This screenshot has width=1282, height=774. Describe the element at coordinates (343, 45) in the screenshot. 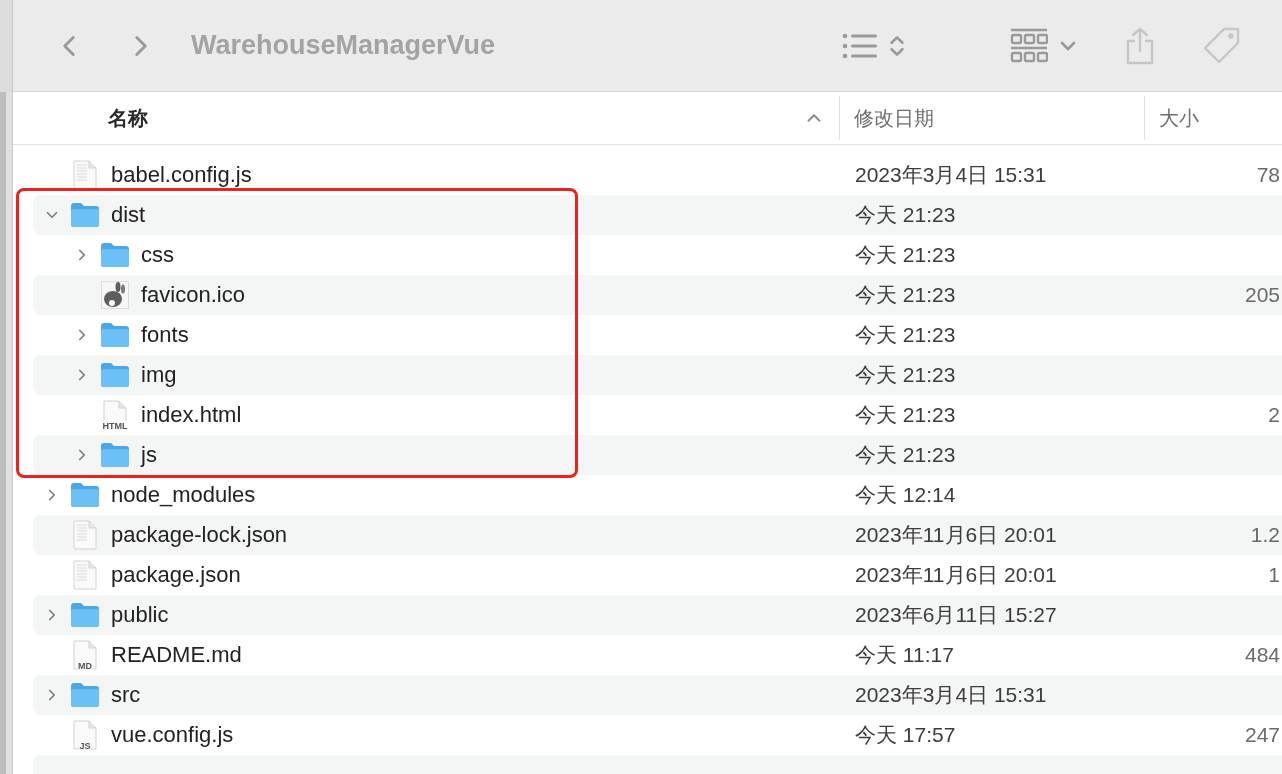

I see `window-title: WarehouseManagerVue` at that location.